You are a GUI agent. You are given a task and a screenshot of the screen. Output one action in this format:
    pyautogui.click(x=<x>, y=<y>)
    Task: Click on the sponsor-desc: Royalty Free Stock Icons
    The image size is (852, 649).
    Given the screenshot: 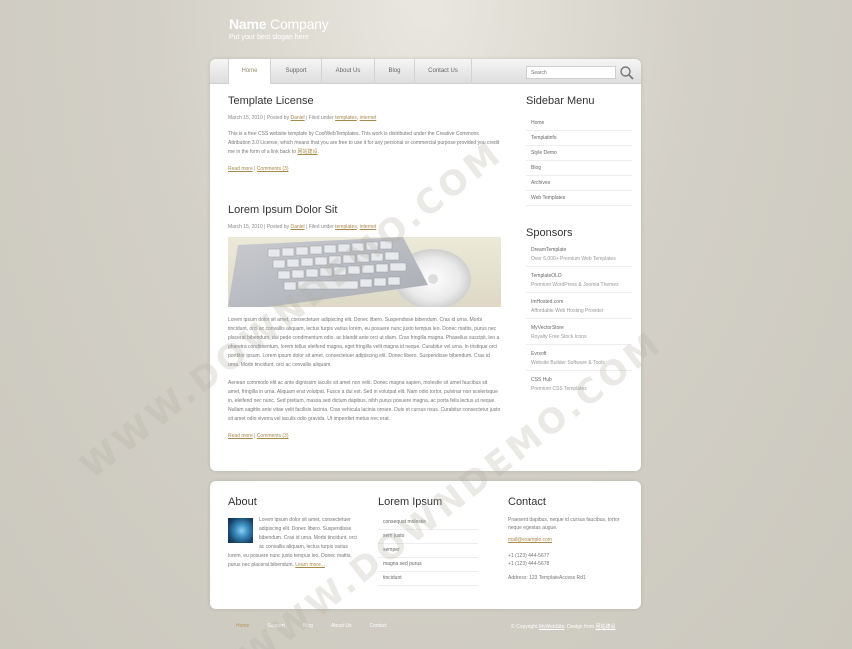 What is the action you would take?
    pyautogui.click(x=559, y=337)
    